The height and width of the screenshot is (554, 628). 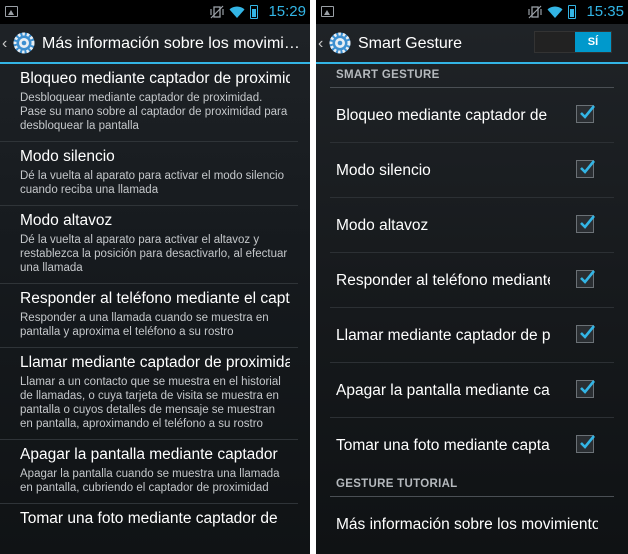 What do you see at coordinates (443, 335) in the screenshot?
I see `setting-label: Llamar mediante captador de proximidad` at bounding box center [443, 335].